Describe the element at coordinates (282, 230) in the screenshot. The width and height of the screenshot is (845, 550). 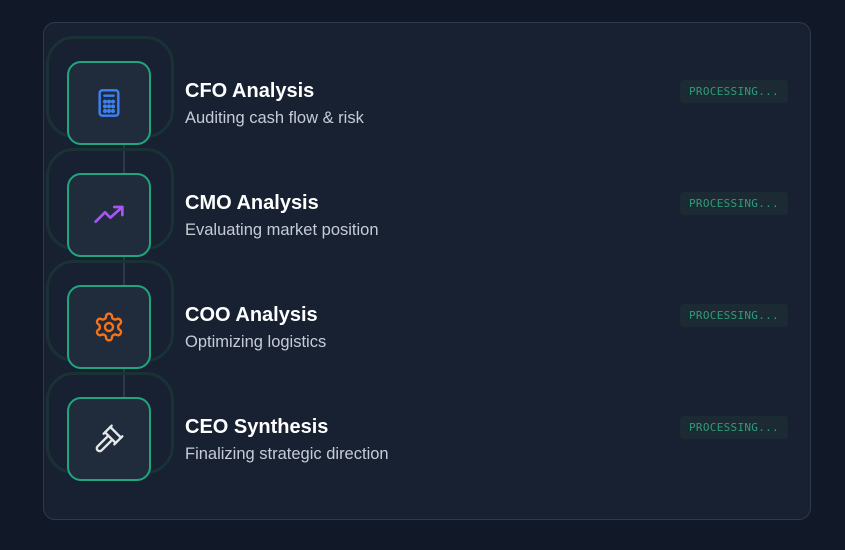
I see `step-subtitle: Evaluating market position` at that location.